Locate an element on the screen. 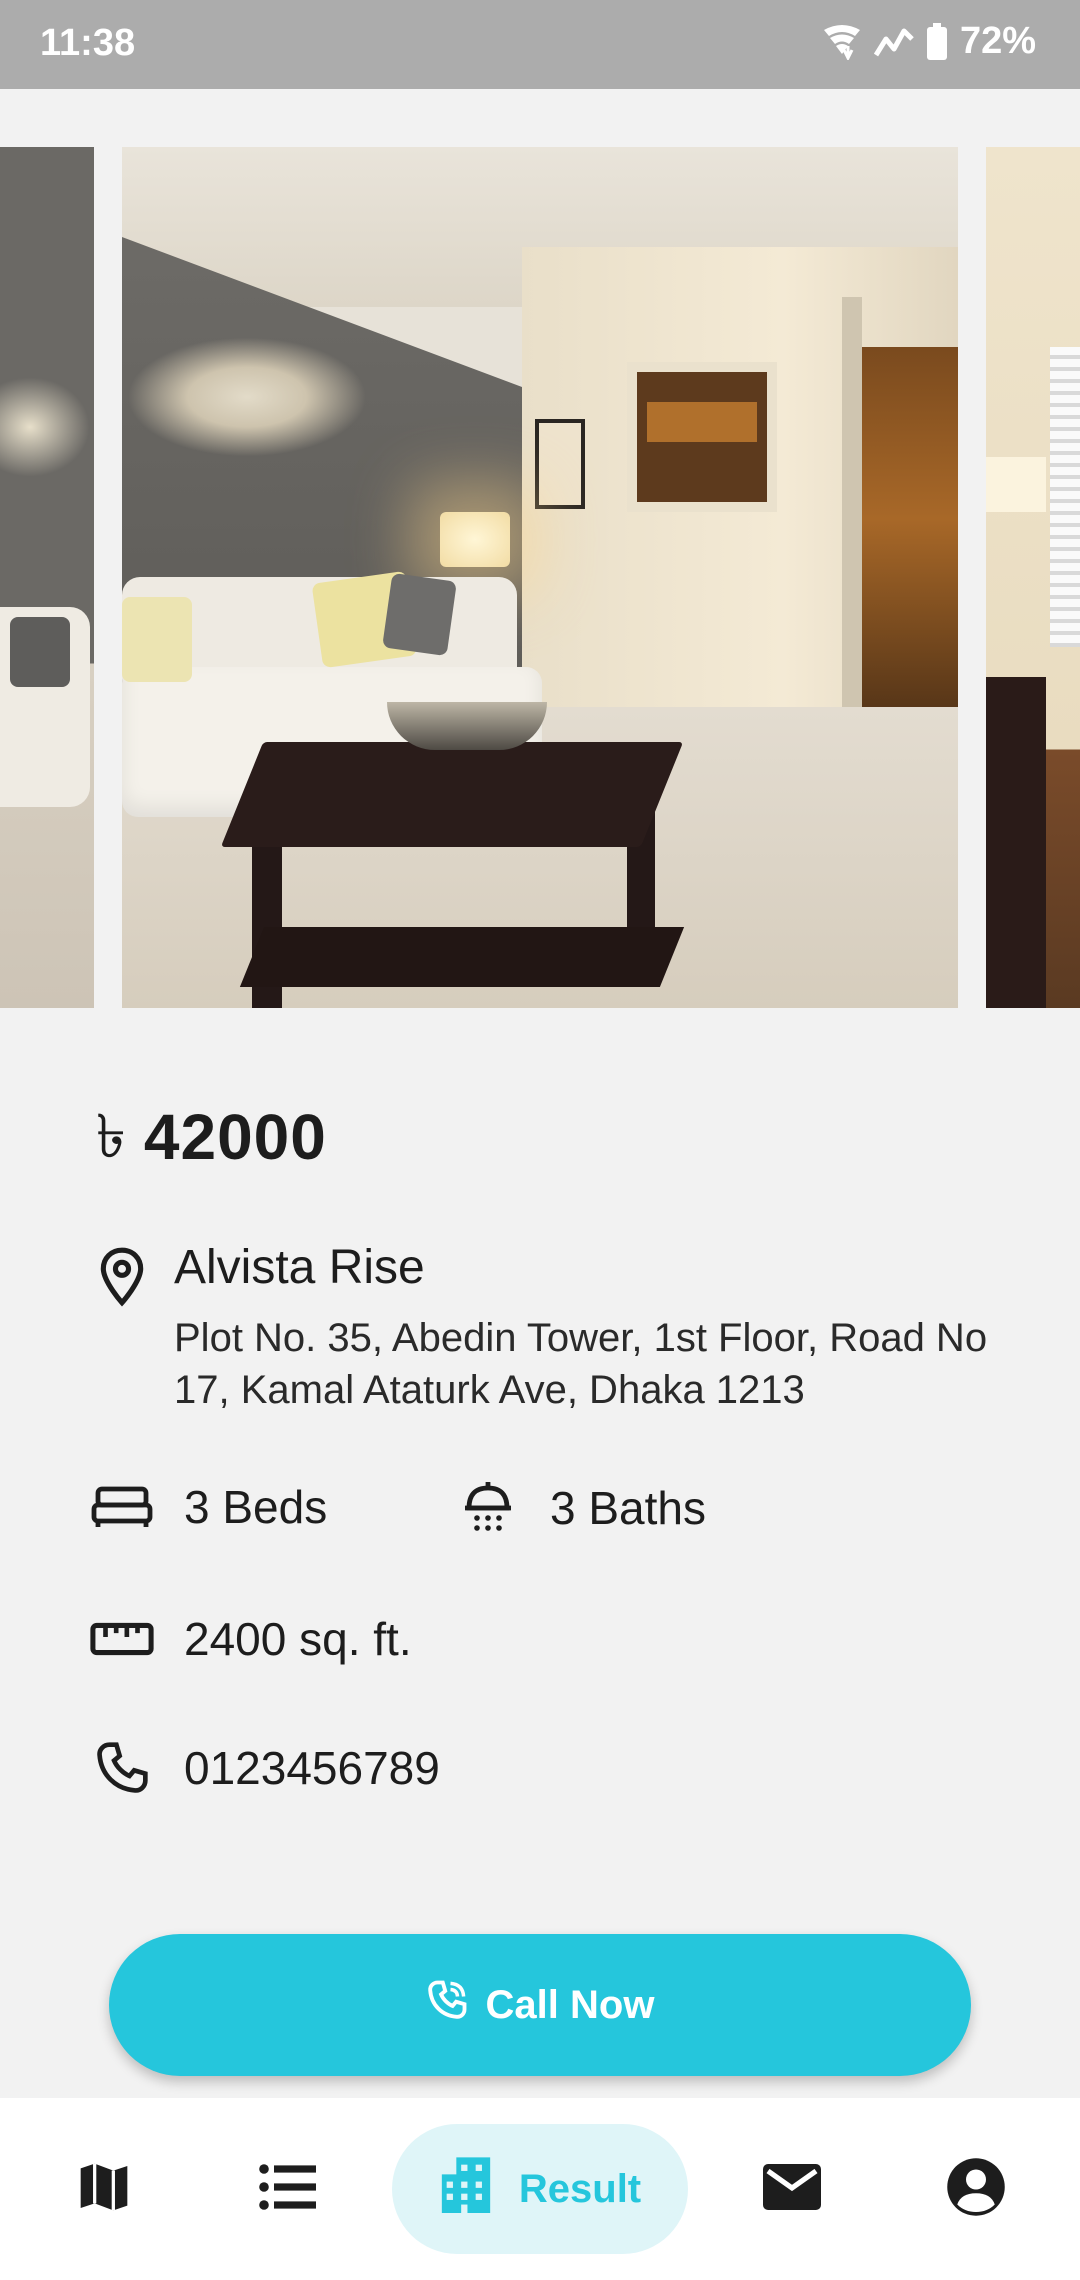 This screenshot has height=2280, width=1080. bottom-navigation: Result is located at coordinates (540, 2189).